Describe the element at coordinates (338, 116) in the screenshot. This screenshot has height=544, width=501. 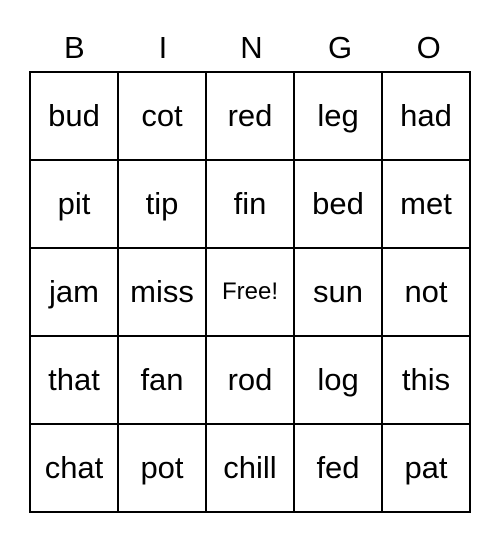
I see `bingo-cell: leg` at that location.